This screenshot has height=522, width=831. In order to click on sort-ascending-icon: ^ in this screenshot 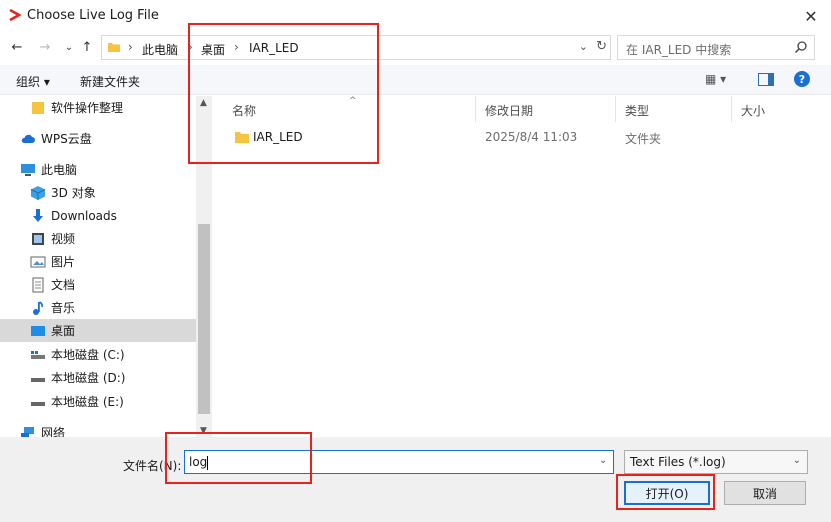, I will do `click(353, 101)`.